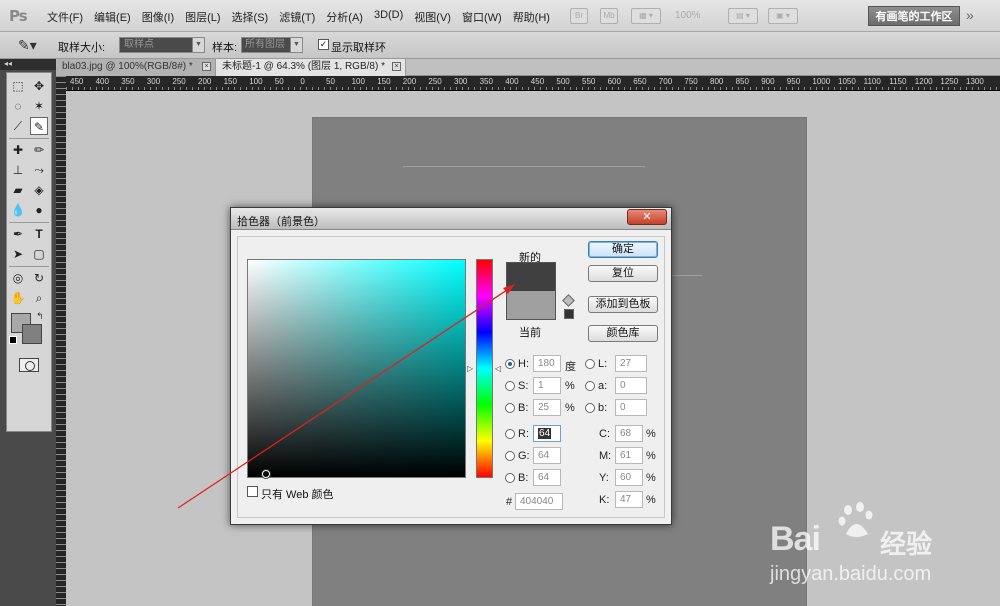  I want to click on sample-select: 所有图层 ▼, so click(272, 45).